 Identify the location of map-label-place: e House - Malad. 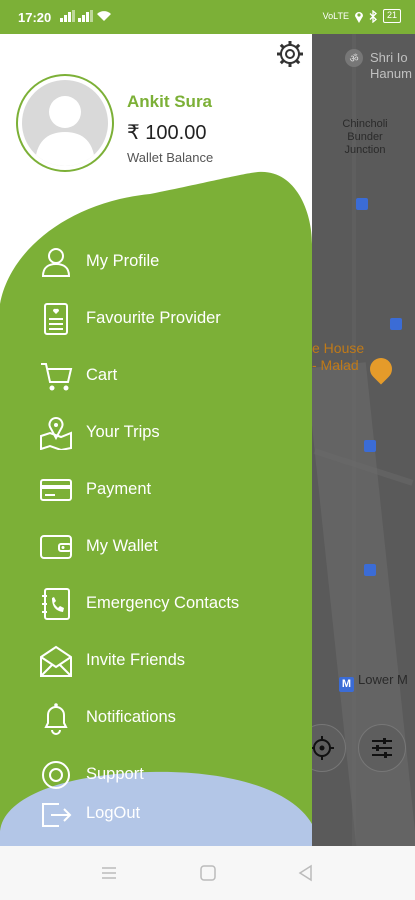
(338, 356).